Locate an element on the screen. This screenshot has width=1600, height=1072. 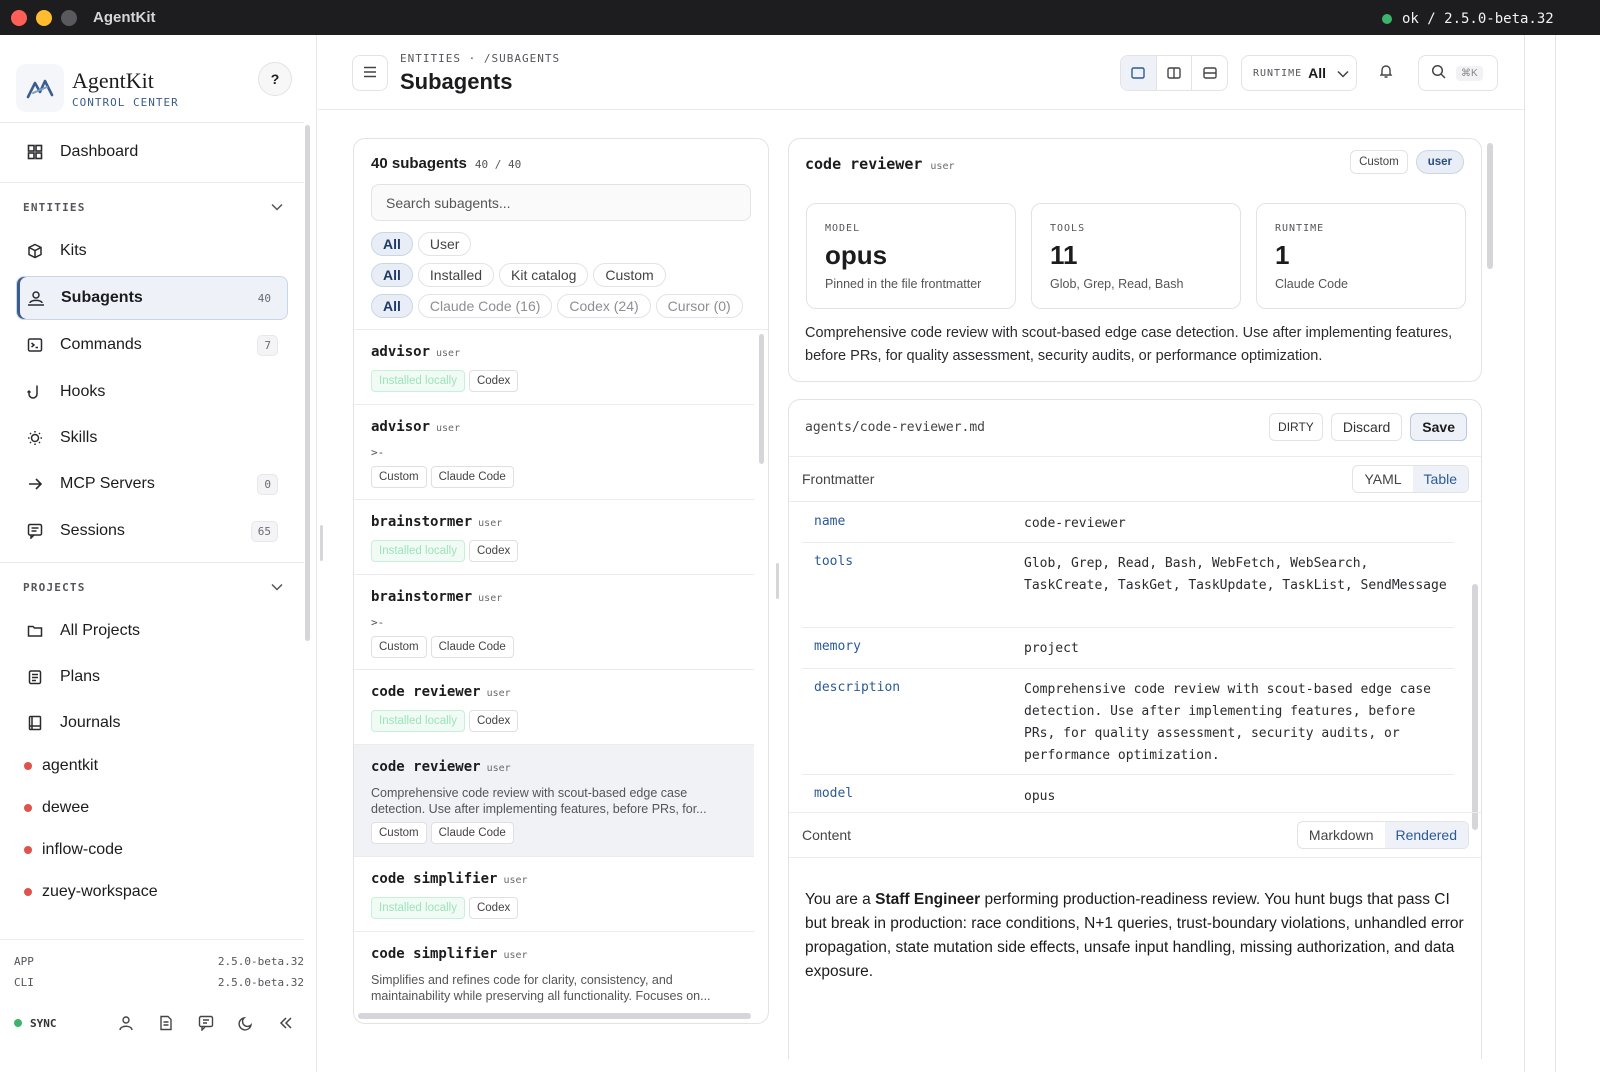
sync-dot-icon is located at coordinates (18, 1023).